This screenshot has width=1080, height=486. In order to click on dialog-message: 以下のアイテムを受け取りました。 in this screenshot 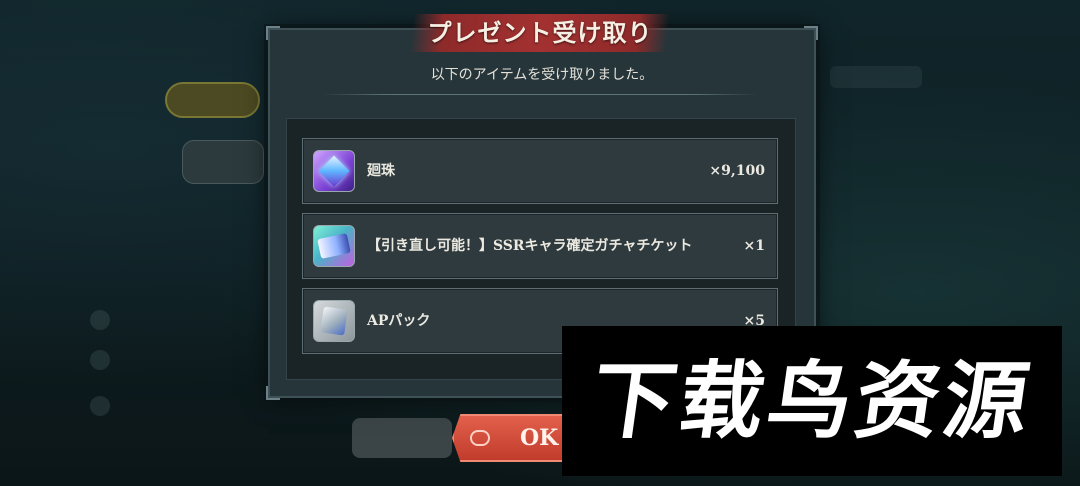, I will do `click(542, 75)`.